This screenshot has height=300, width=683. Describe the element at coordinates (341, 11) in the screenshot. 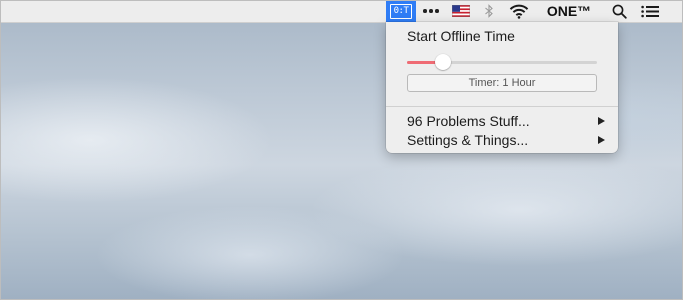

I see `menu-bar: 0:T ONE™` at that location.